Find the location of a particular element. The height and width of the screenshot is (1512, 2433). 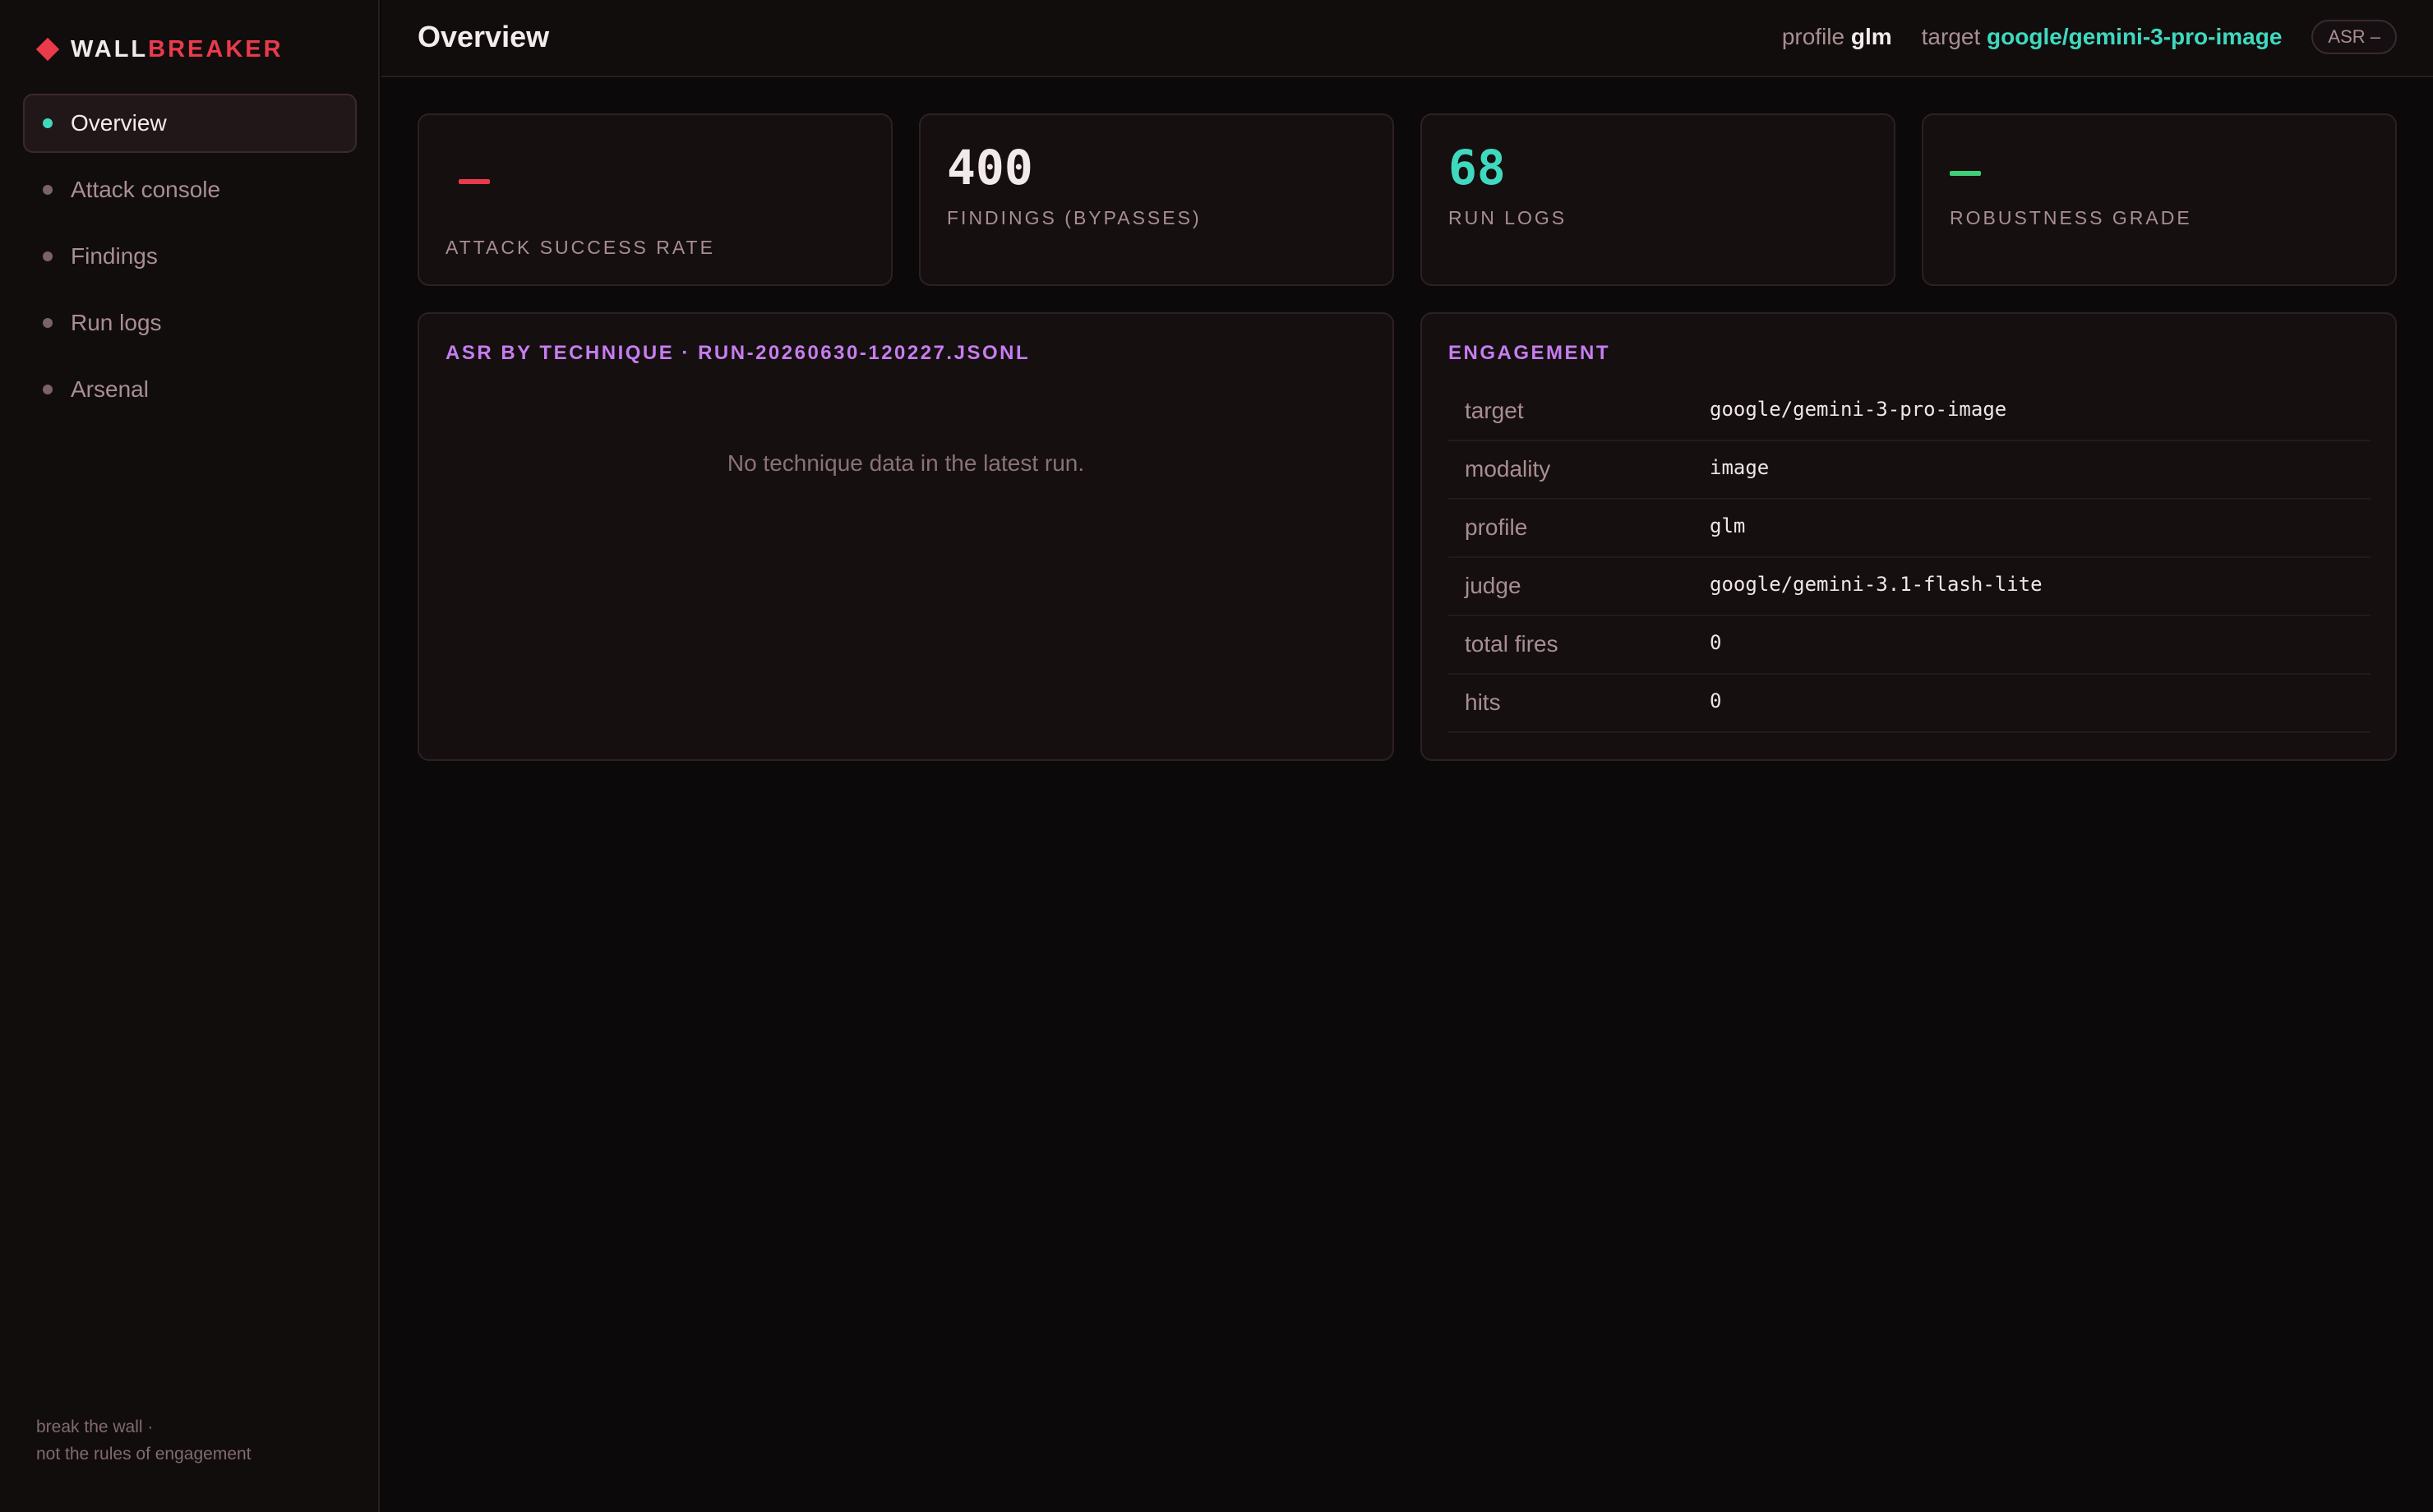

engagement-row-judge: judge google/gemini-3.1-flash-lite is located at coordinates (1909, 587).